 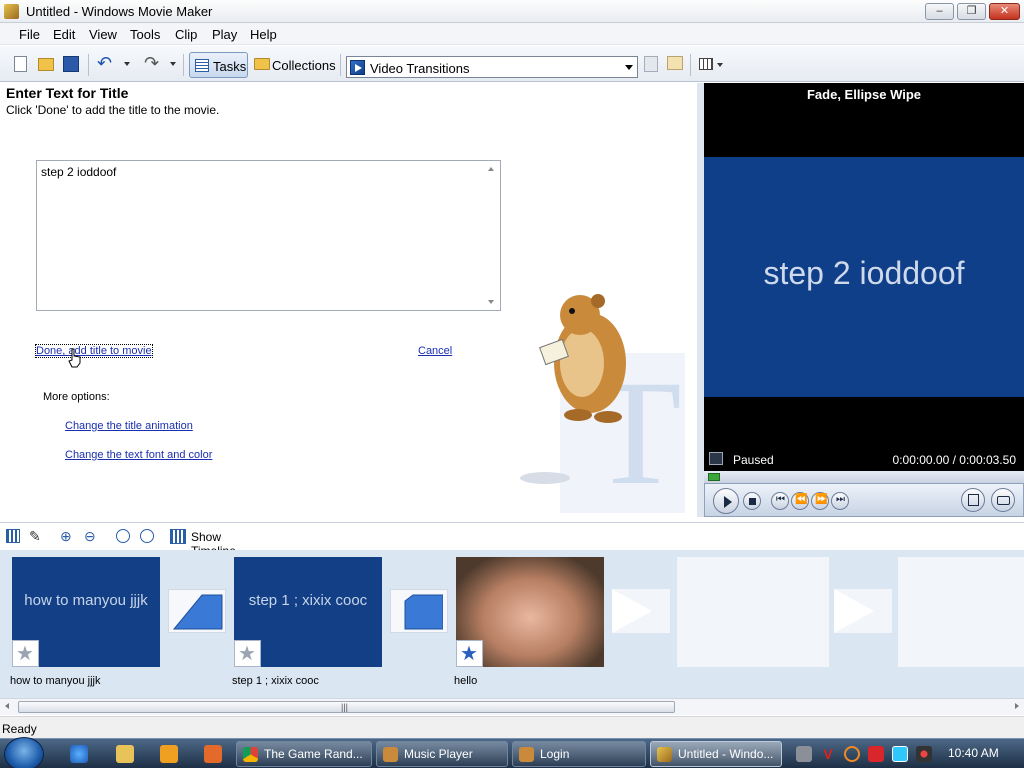 What do you see at coordinates (169, 754) in the screenshot?
I see `media-player-icon` at bounding box center [169, 754].